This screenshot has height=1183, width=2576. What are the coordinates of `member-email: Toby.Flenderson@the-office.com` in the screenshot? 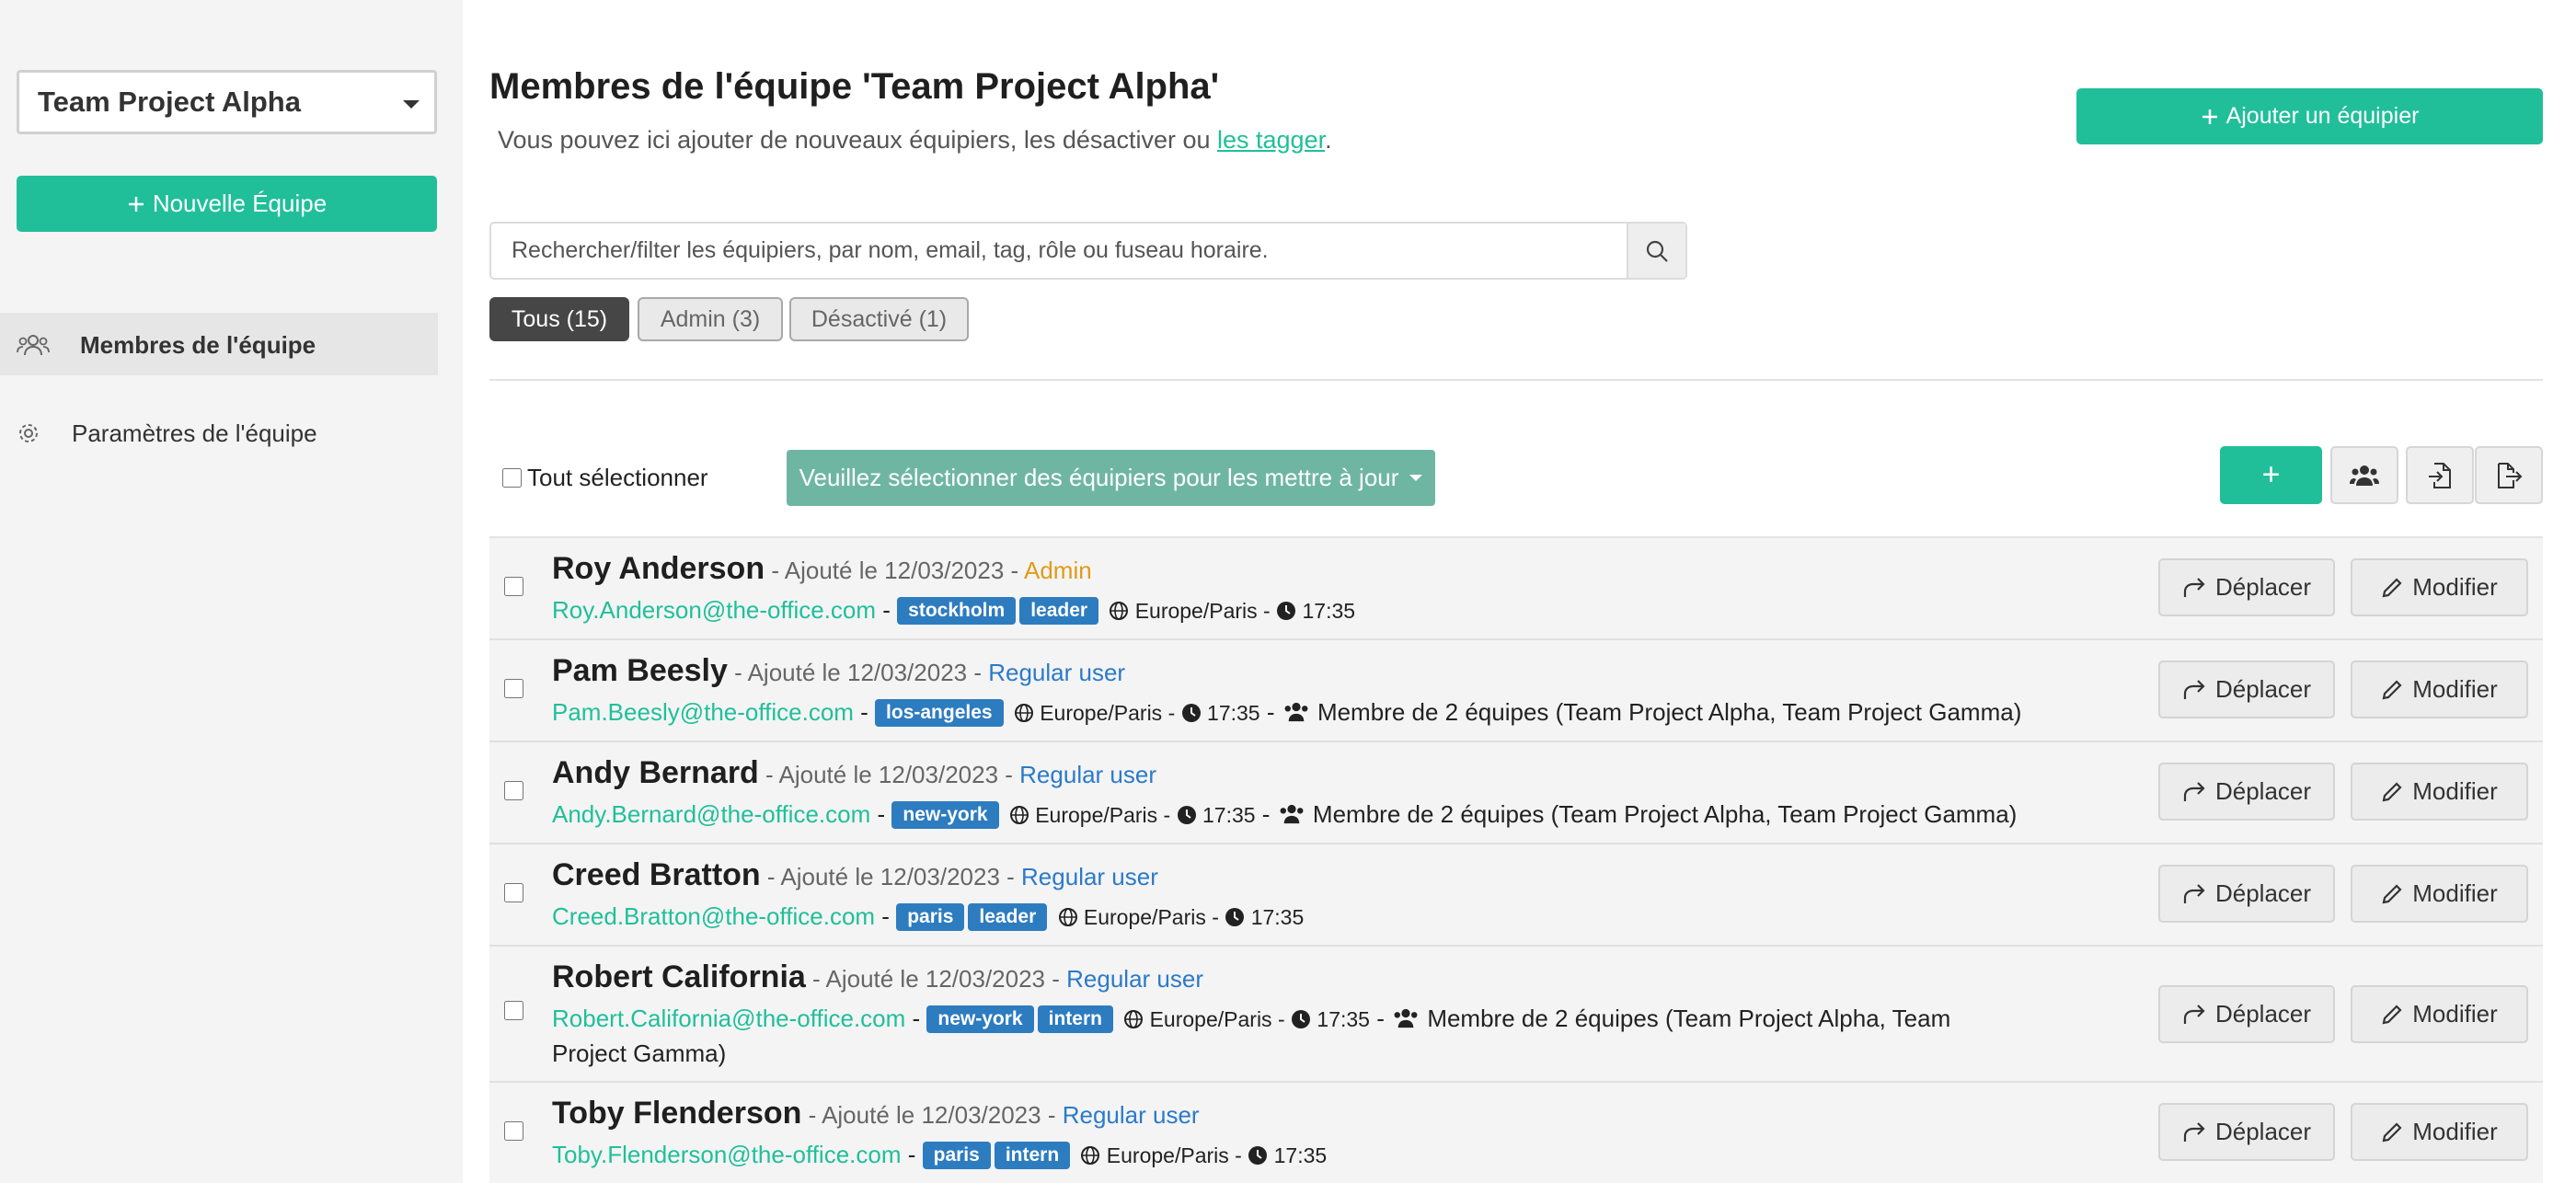 It's located at (727, 1154).